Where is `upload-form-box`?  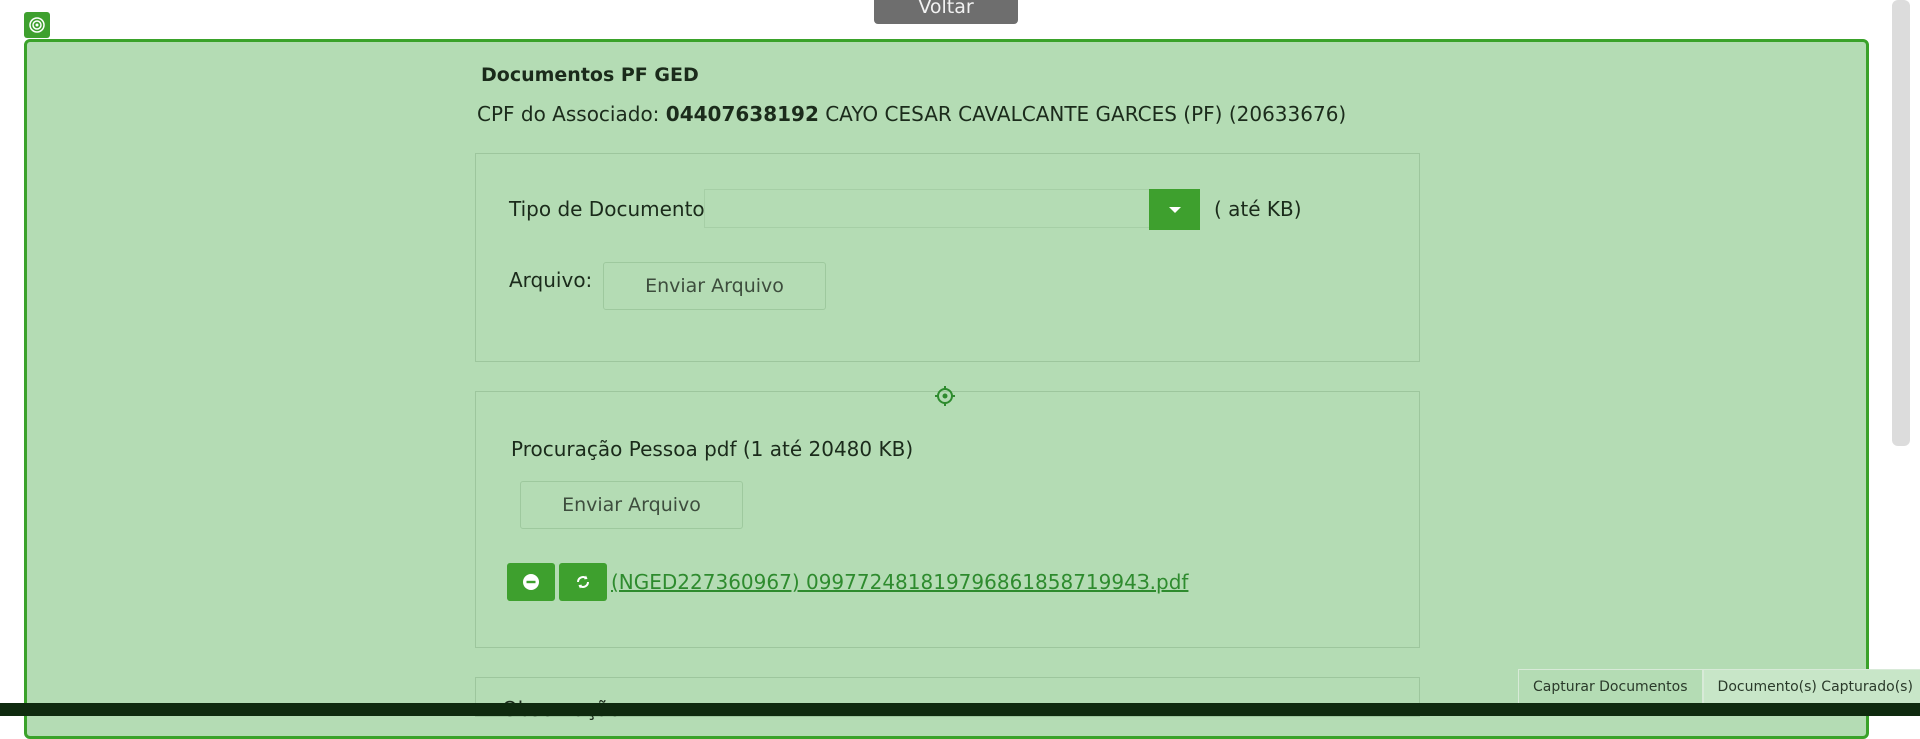
upload-form-box is located at coordinates (947, 257).